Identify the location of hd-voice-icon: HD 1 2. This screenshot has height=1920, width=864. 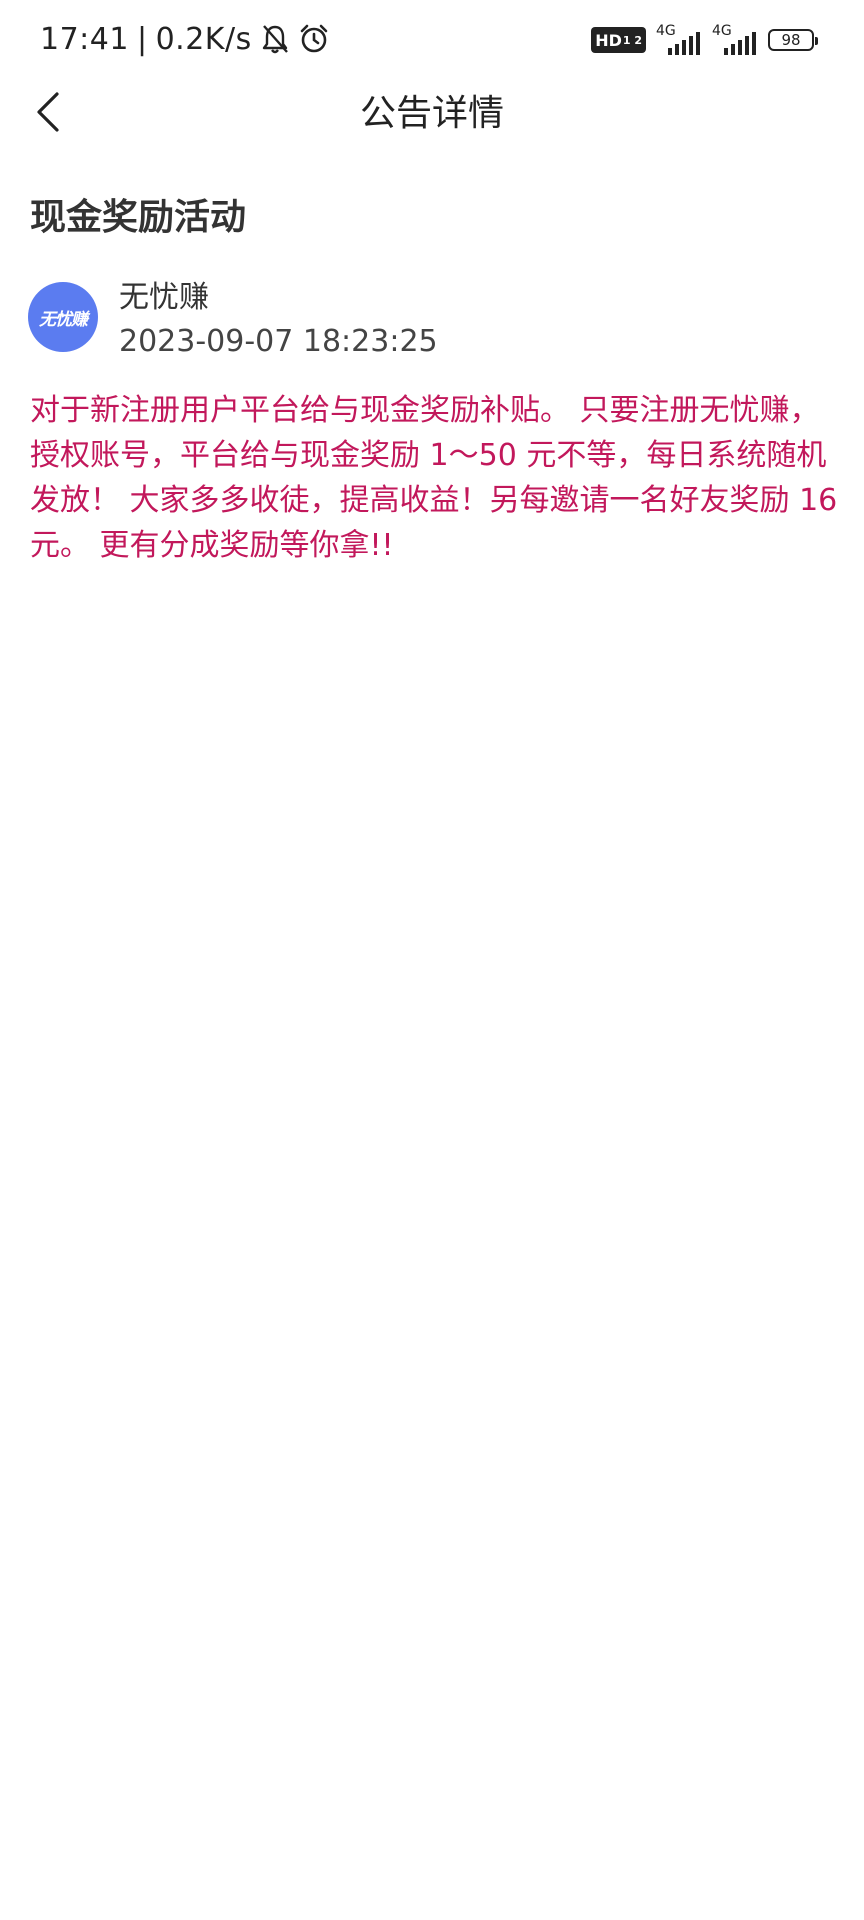
(618, 40).